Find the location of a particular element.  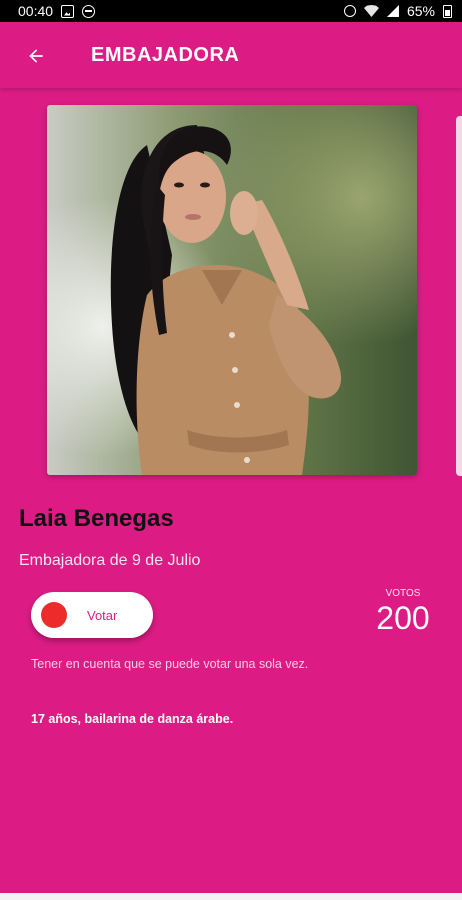

alarm-icon is located at coordinates (349, 11).